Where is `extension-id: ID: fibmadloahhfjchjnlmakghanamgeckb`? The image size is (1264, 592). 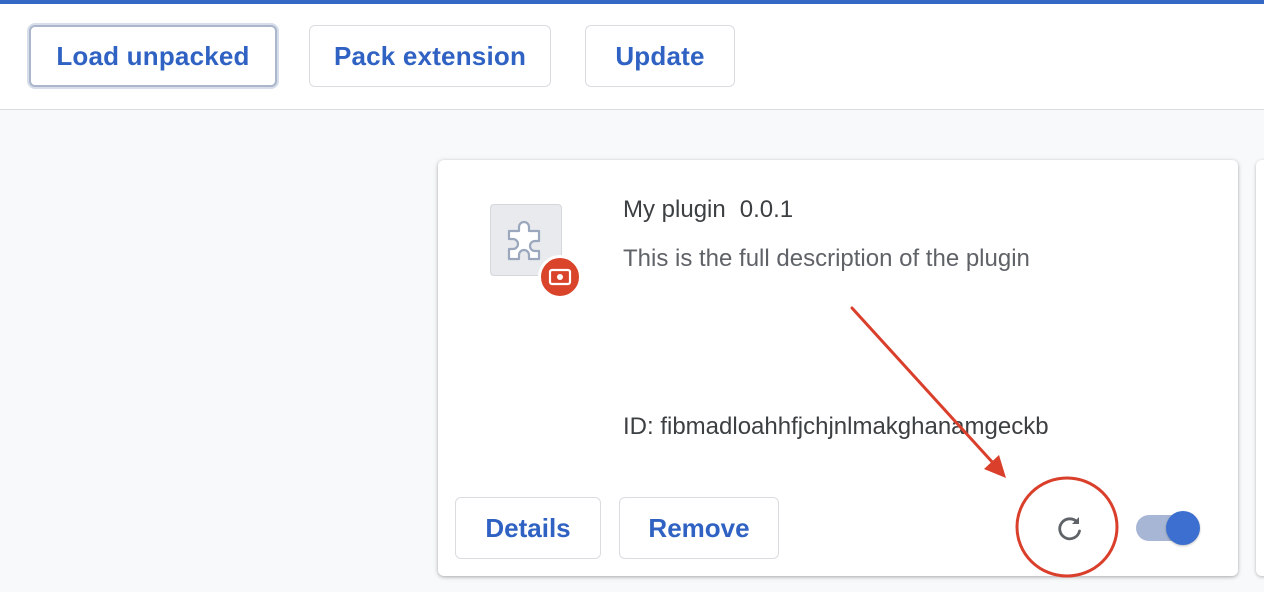 extension-id: ID: fibmadloahhfjchjnlmakghanamgeckb is located at coordinates (836, 426).